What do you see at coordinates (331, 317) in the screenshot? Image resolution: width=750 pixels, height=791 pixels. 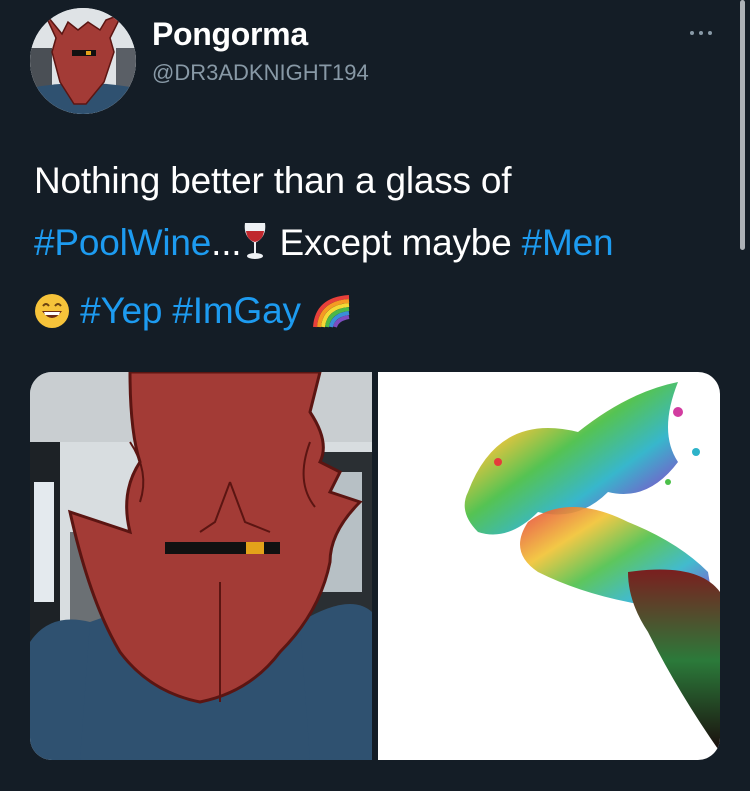 I see `rainbow-icon` at bounding box center [331, 317].